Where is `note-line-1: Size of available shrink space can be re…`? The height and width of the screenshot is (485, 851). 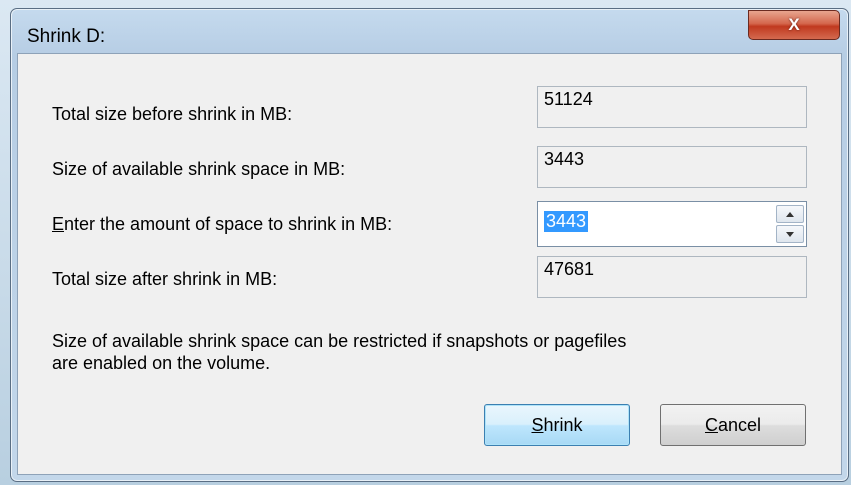
note-line-1: Size of available shrink space can be re… is located at coordinates (339, 341).